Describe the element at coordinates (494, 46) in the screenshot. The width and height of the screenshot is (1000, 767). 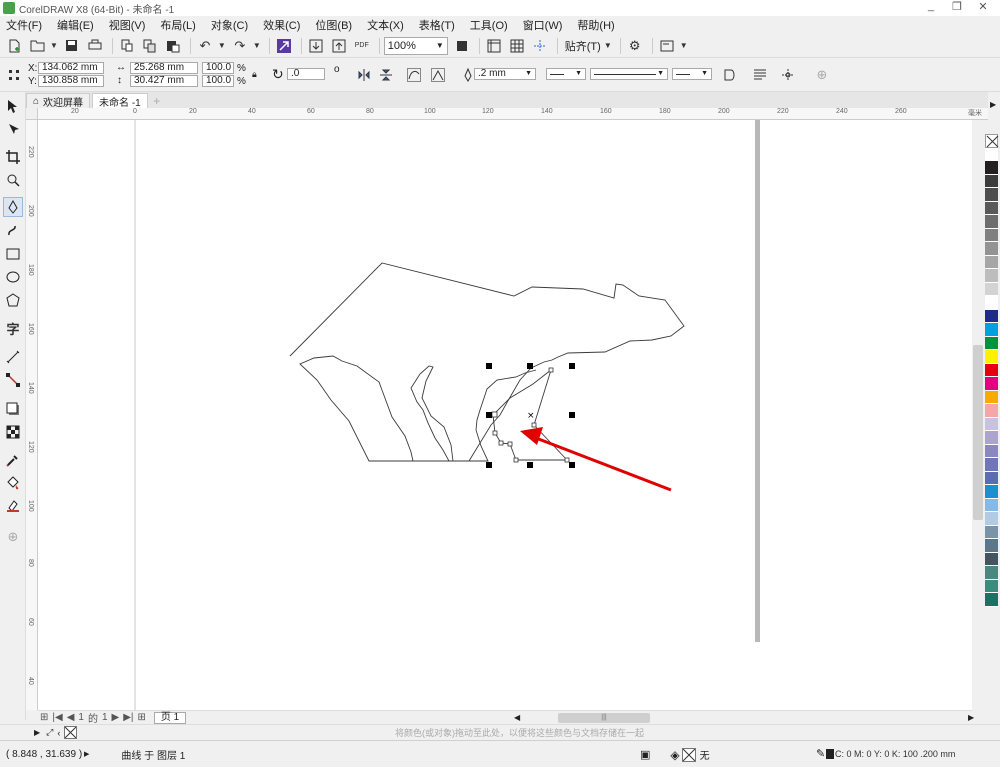
I see `show-rulers-icon` at that location.